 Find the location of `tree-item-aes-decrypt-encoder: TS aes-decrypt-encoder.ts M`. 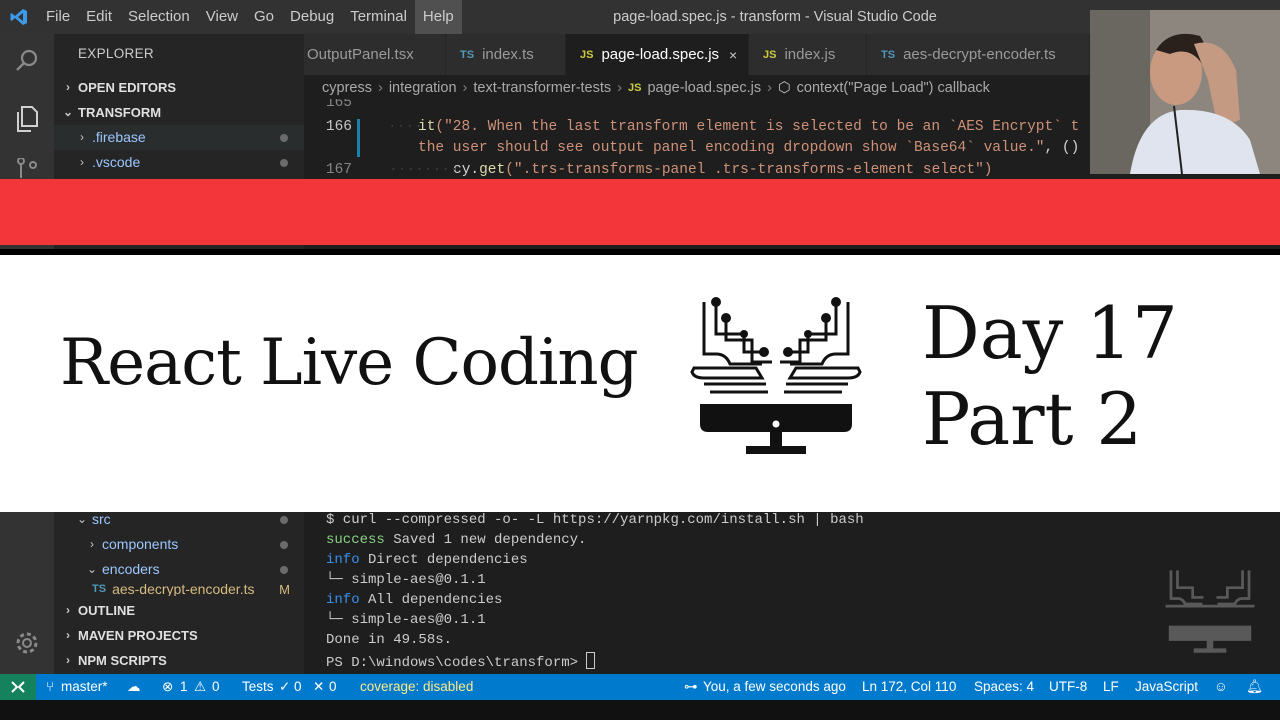

tree-item-aes-decrypt-encoder: TS aes-decrypt-encoder.ts M is located at coordinates (179, 589).